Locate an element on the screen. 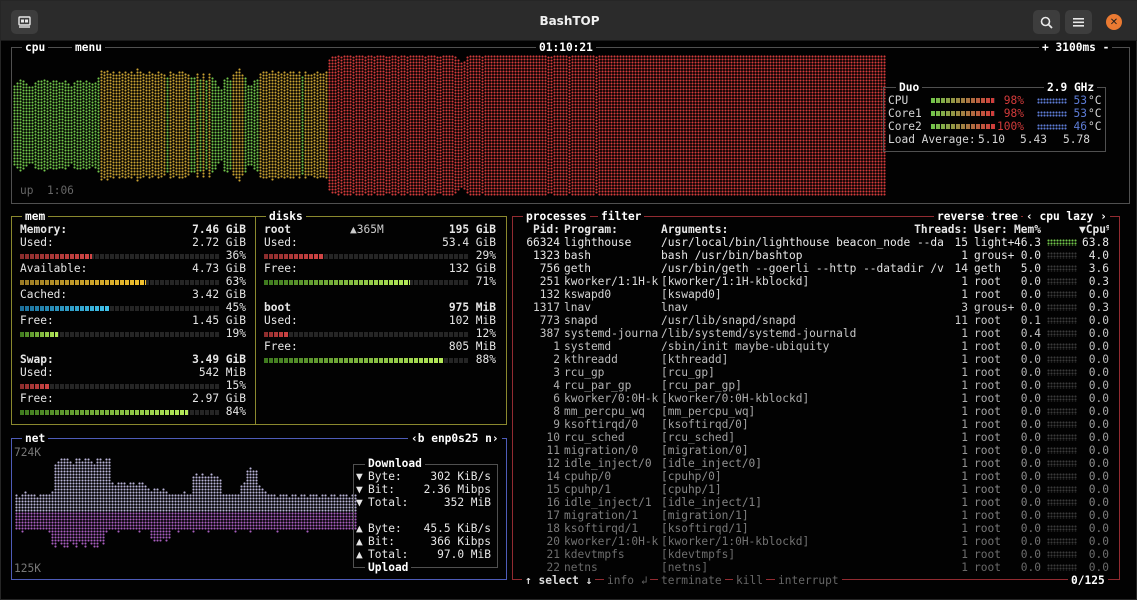 This screenshot has height=600, width=1137. load-average-label: Load Average: is located at coordinates (932, 139).